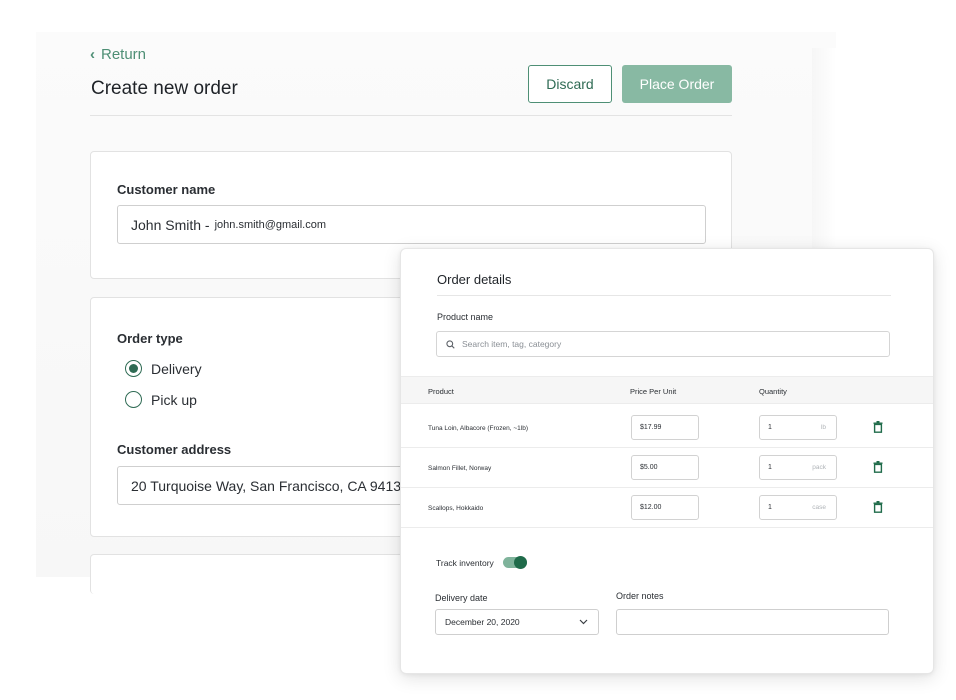  What do you see at coordinates (166, 189) in the screenshot?
I see `customer-name-label: Customer name` at bounding box center [166, 189].